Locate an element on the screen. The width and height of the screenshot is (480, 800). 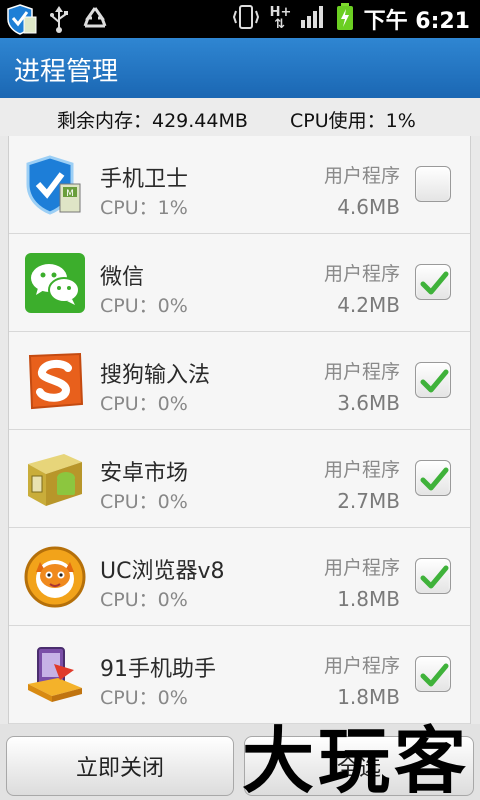
free-memory-label: 剩余内存：429.44MB is located at coordinates (152, 121).